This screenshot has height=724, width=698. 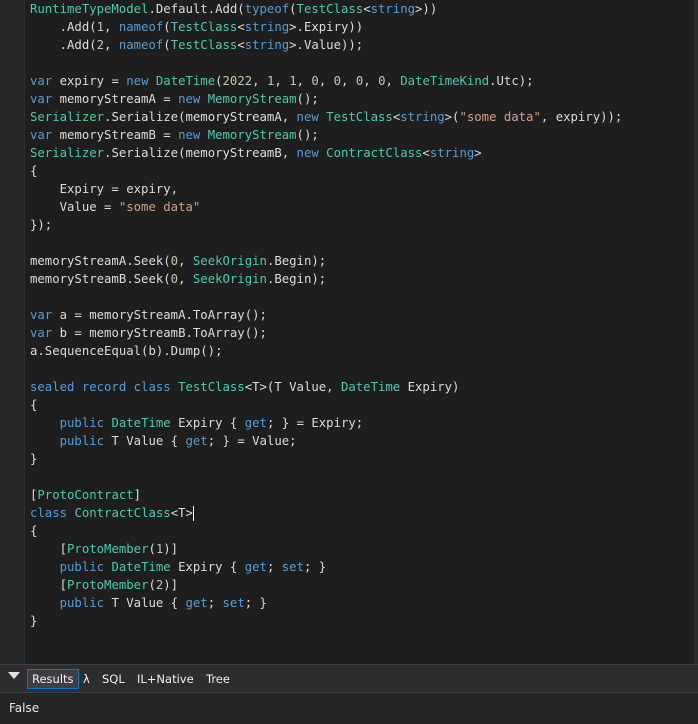 What do you see at coordinates (360, 351) in the screenshot?
I see `code-line: a.SequenceEqual(b).Dump();` at bounding box center [360, 351].